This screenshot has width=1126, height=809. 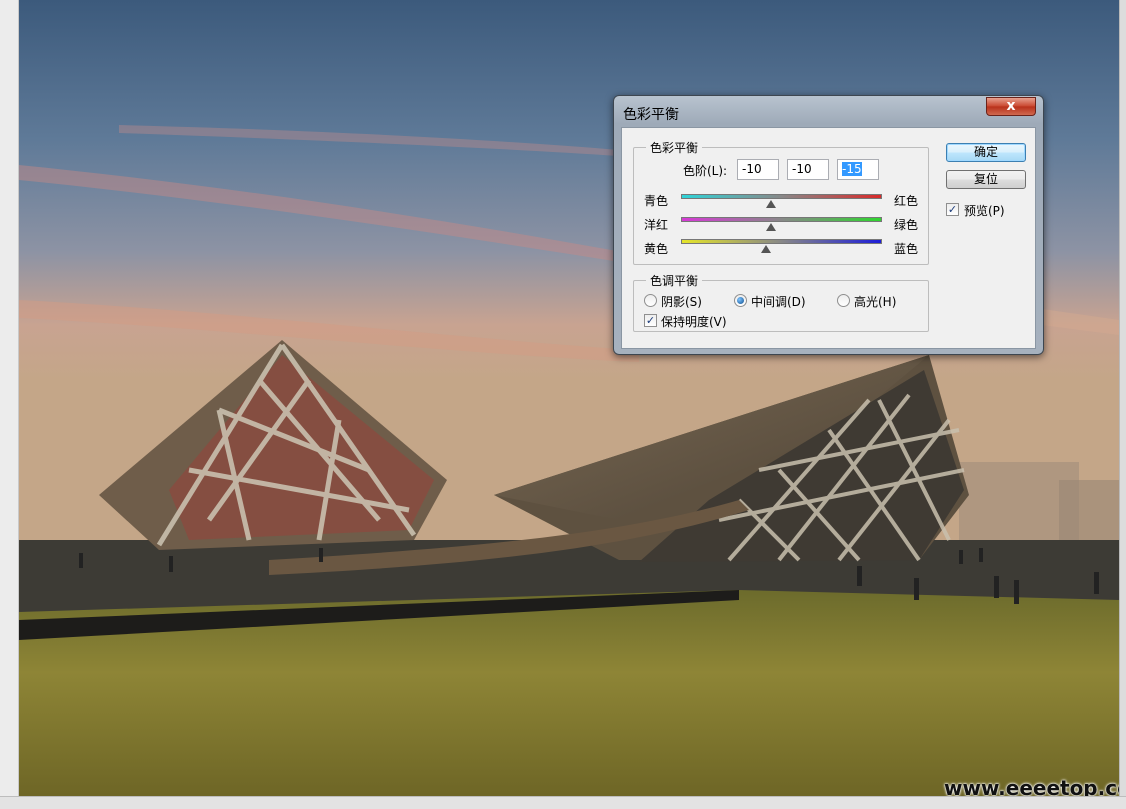 I want to click on slider-track-yellow-blue, so click(x=781, y=241).